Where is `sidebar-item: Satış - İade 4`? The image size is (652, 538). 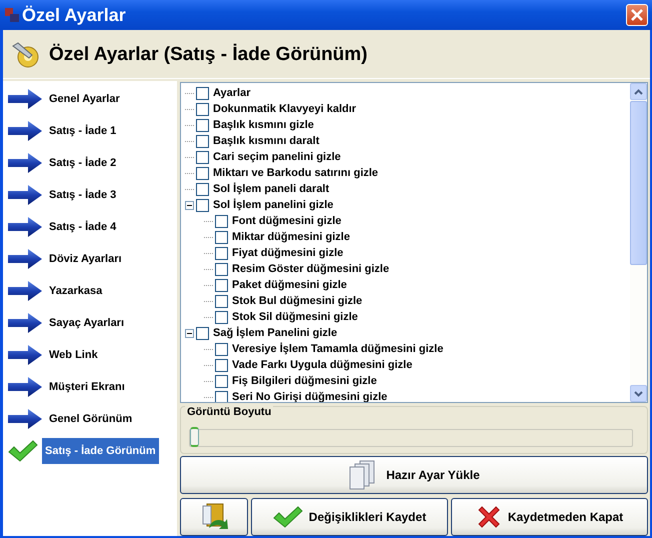 sidebar-item: Satış - İade 4 is located at coordinates (83, 227).